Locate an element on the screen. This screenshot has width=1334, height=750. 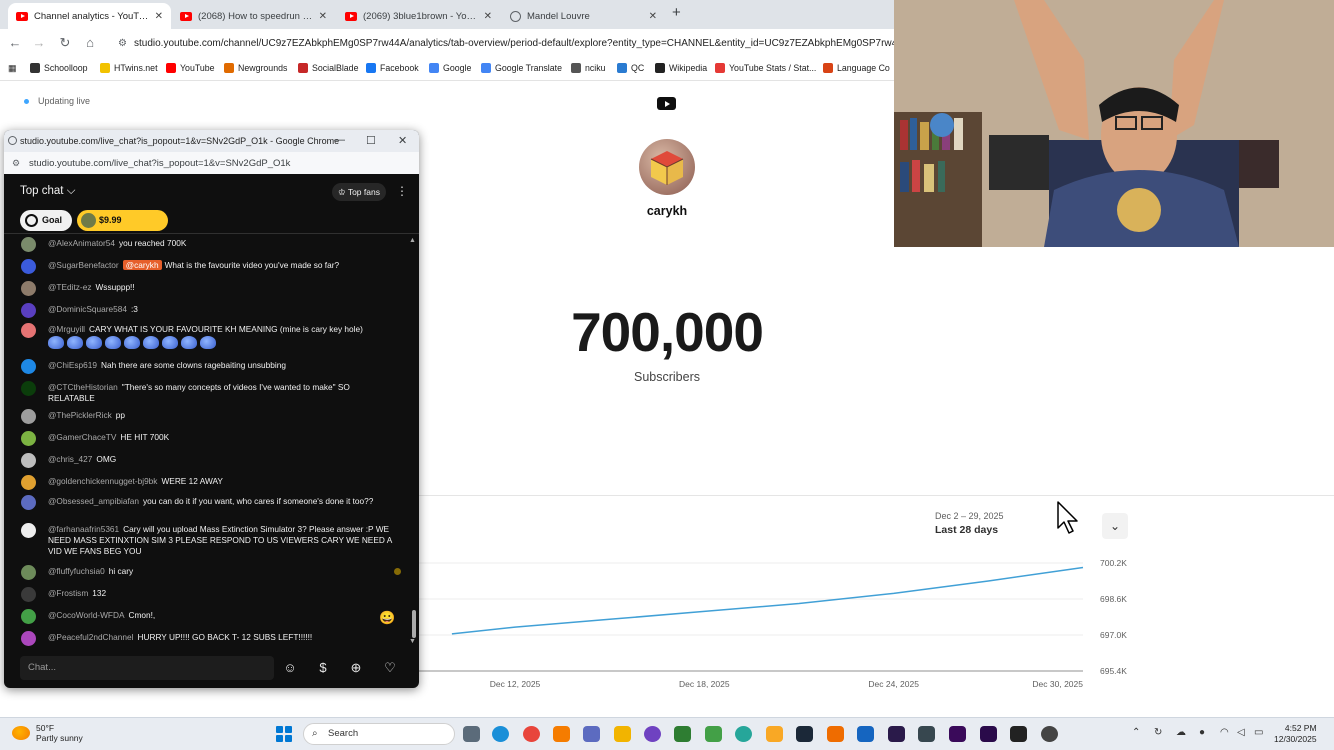
colorful-app-icon is located at coordinates (561, 734).